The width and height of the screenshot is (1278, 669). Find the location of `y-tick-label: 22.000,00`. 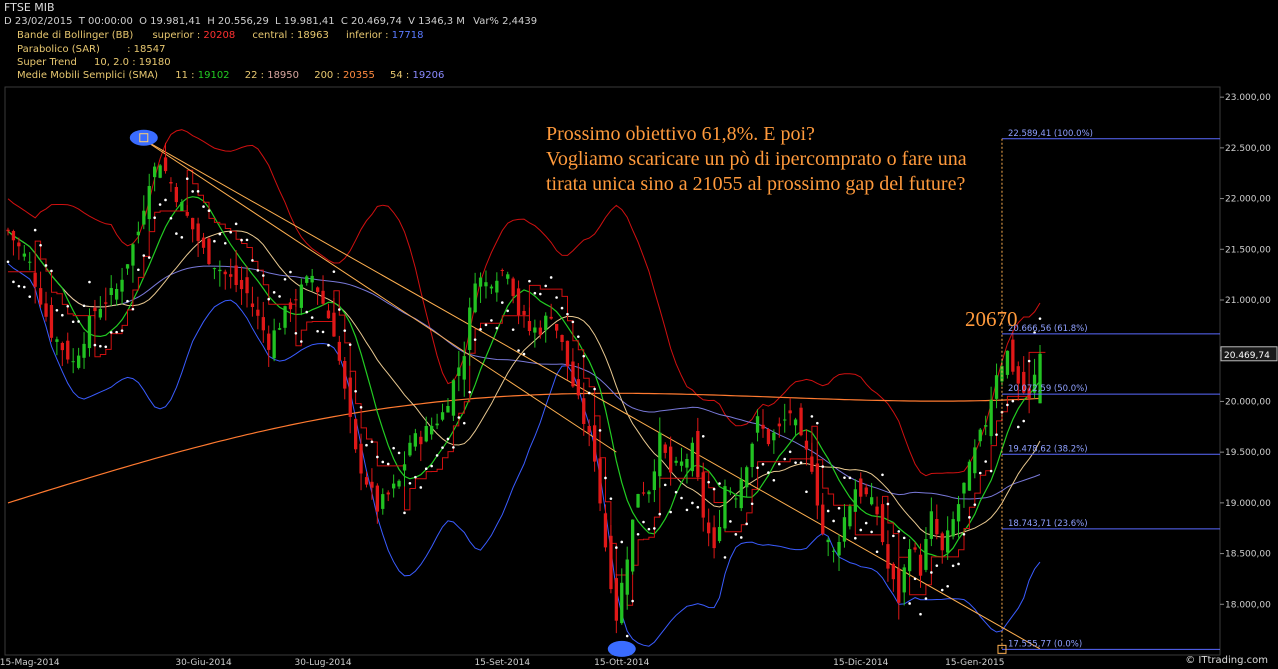

y-tick-label: 22.000,00 is located at coordinates (1248, 200).